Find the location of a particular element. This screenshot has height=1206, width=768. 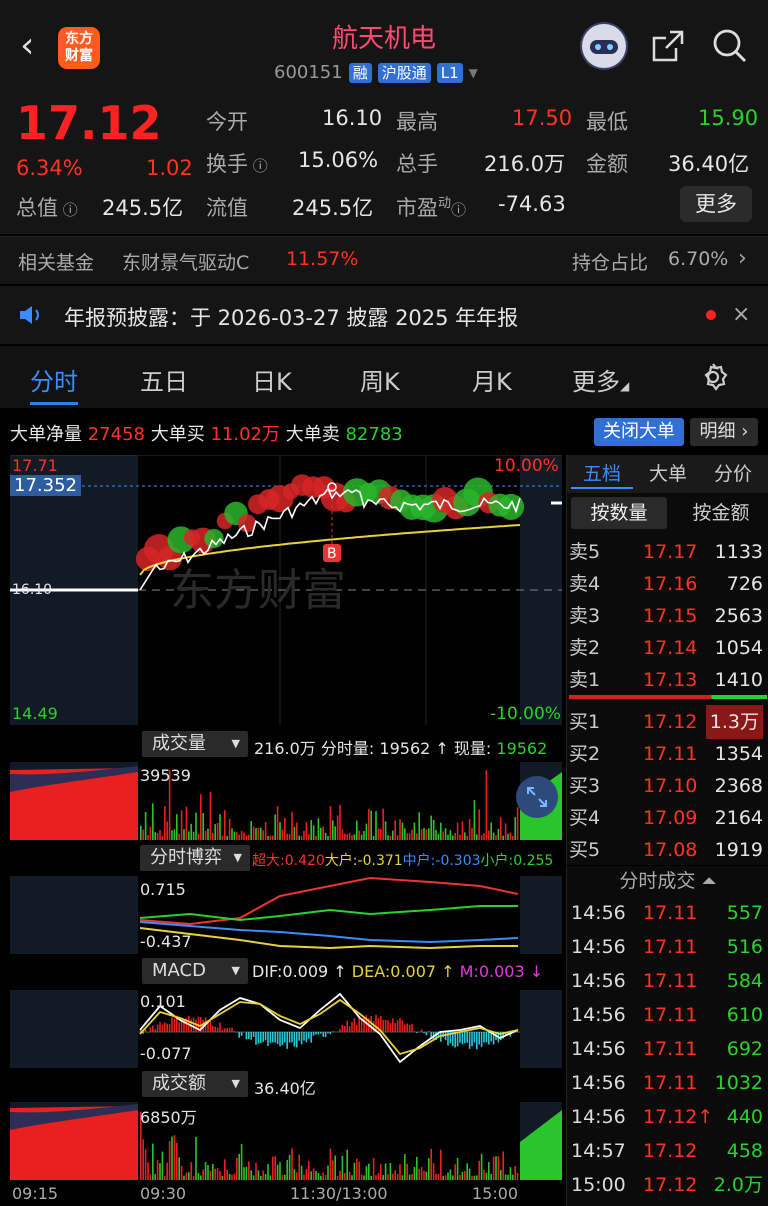

by-quantity-button: 按数量 is located at coordinates (619, 513).